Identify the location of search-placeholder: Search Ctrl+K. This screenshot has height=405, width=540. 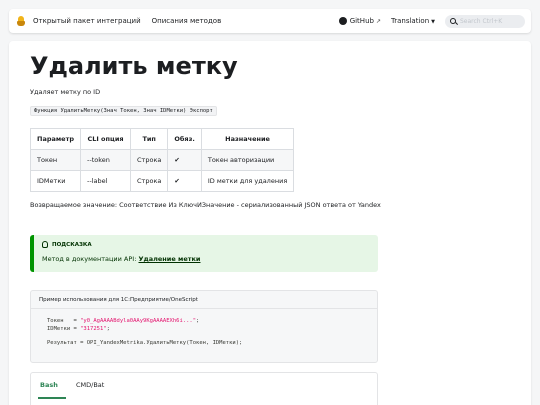
(481, 21).